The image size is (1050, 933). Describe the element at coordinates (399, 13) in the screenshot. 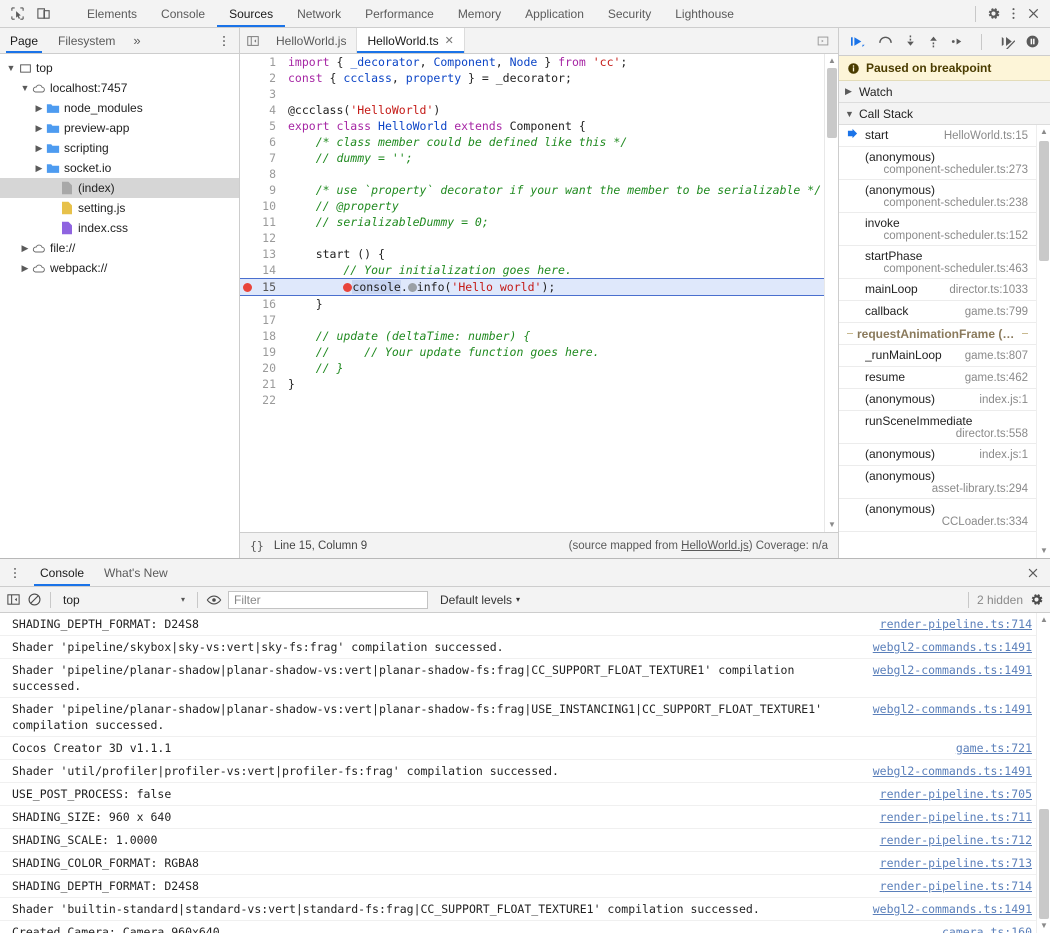

I see `tab-performance: Performance` at that location.